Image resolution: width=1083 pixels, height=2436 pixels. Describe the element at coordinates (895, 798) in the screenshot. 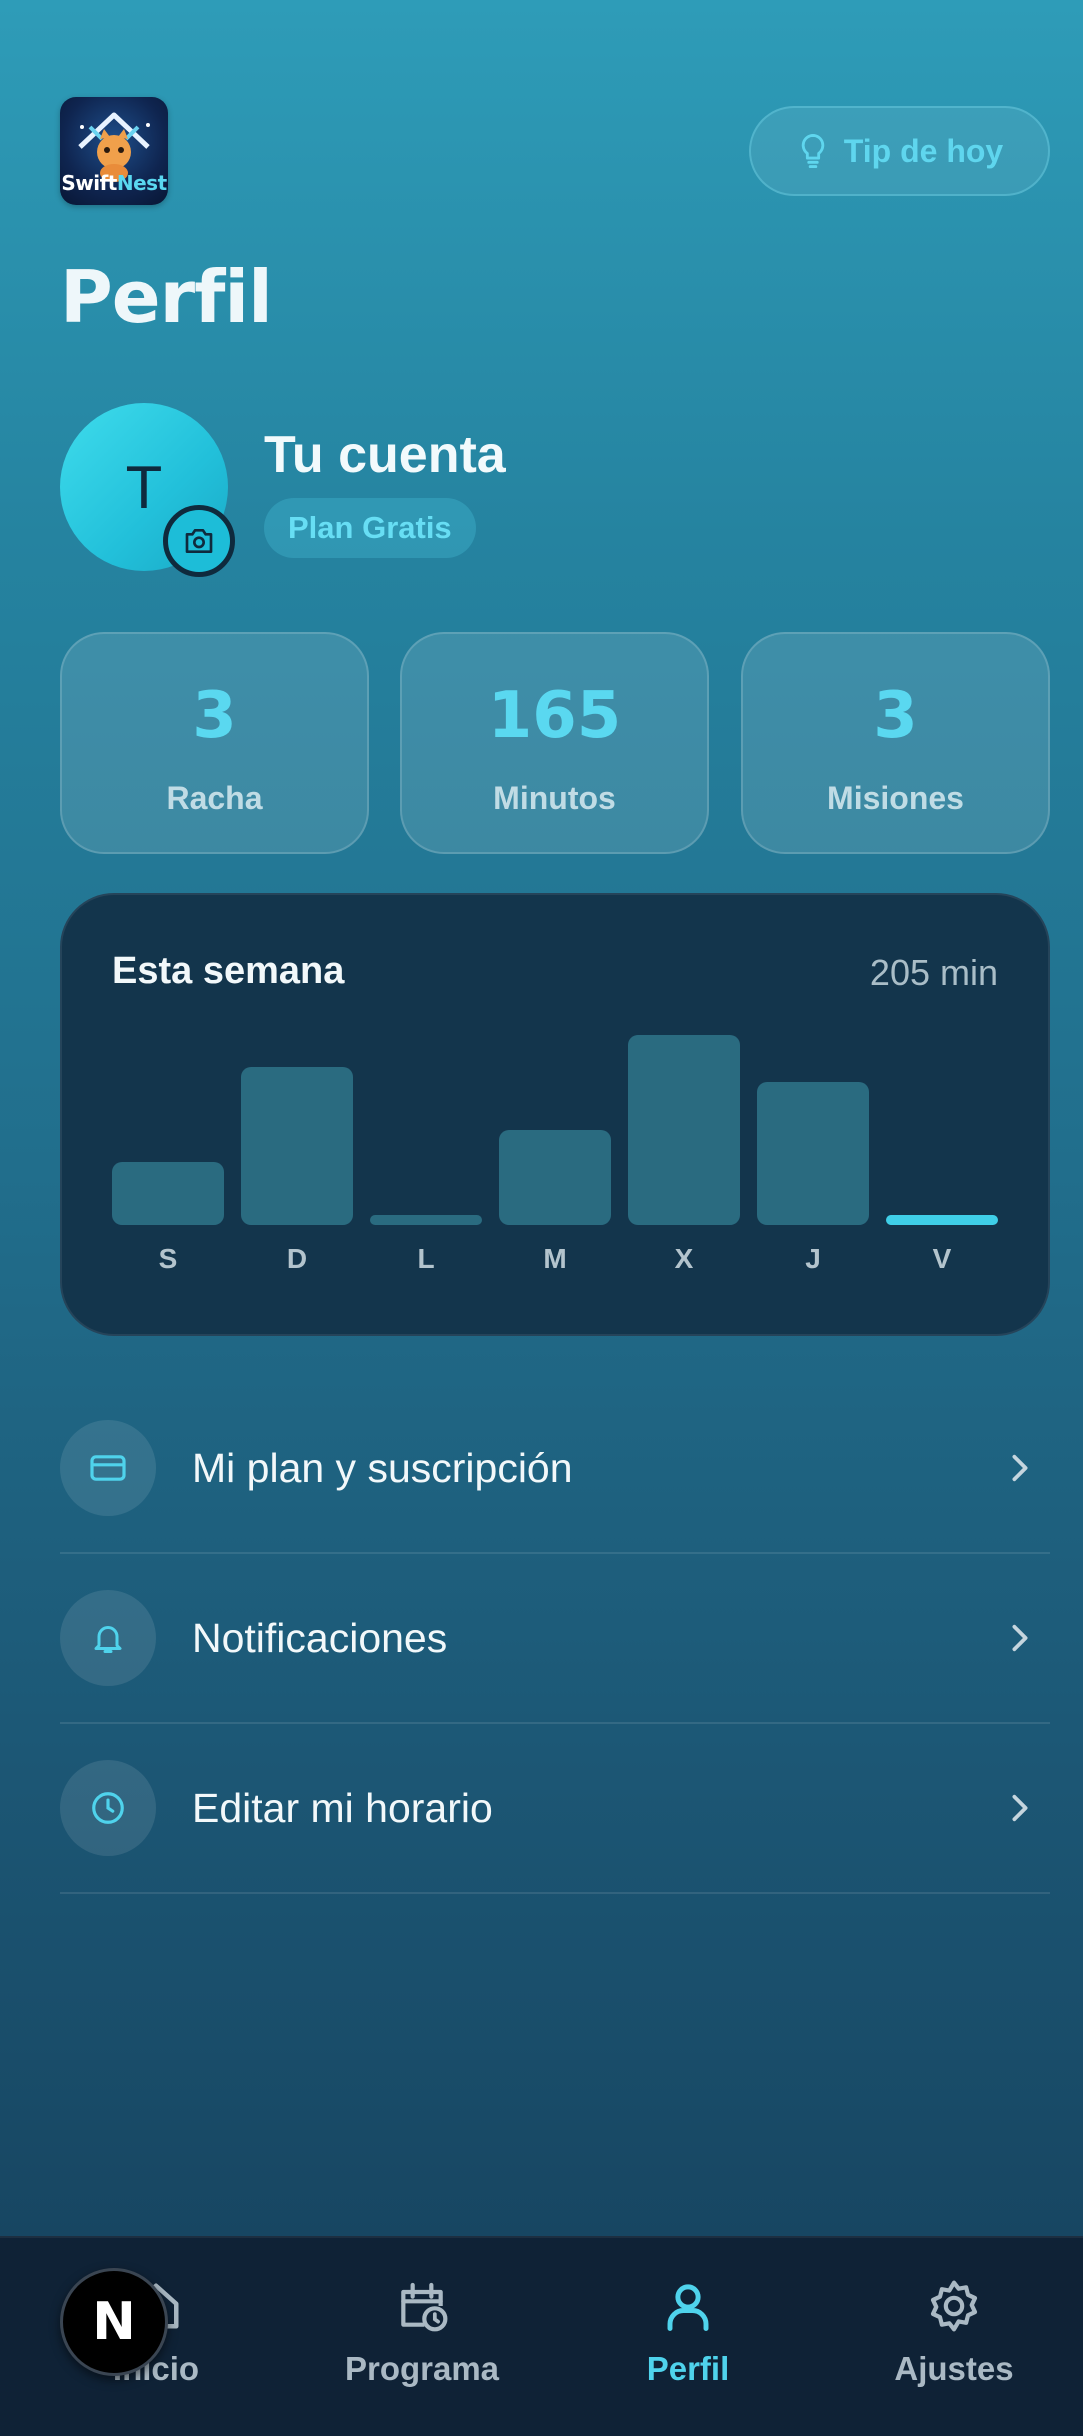

I see `stat-label: Misiones` at that location.